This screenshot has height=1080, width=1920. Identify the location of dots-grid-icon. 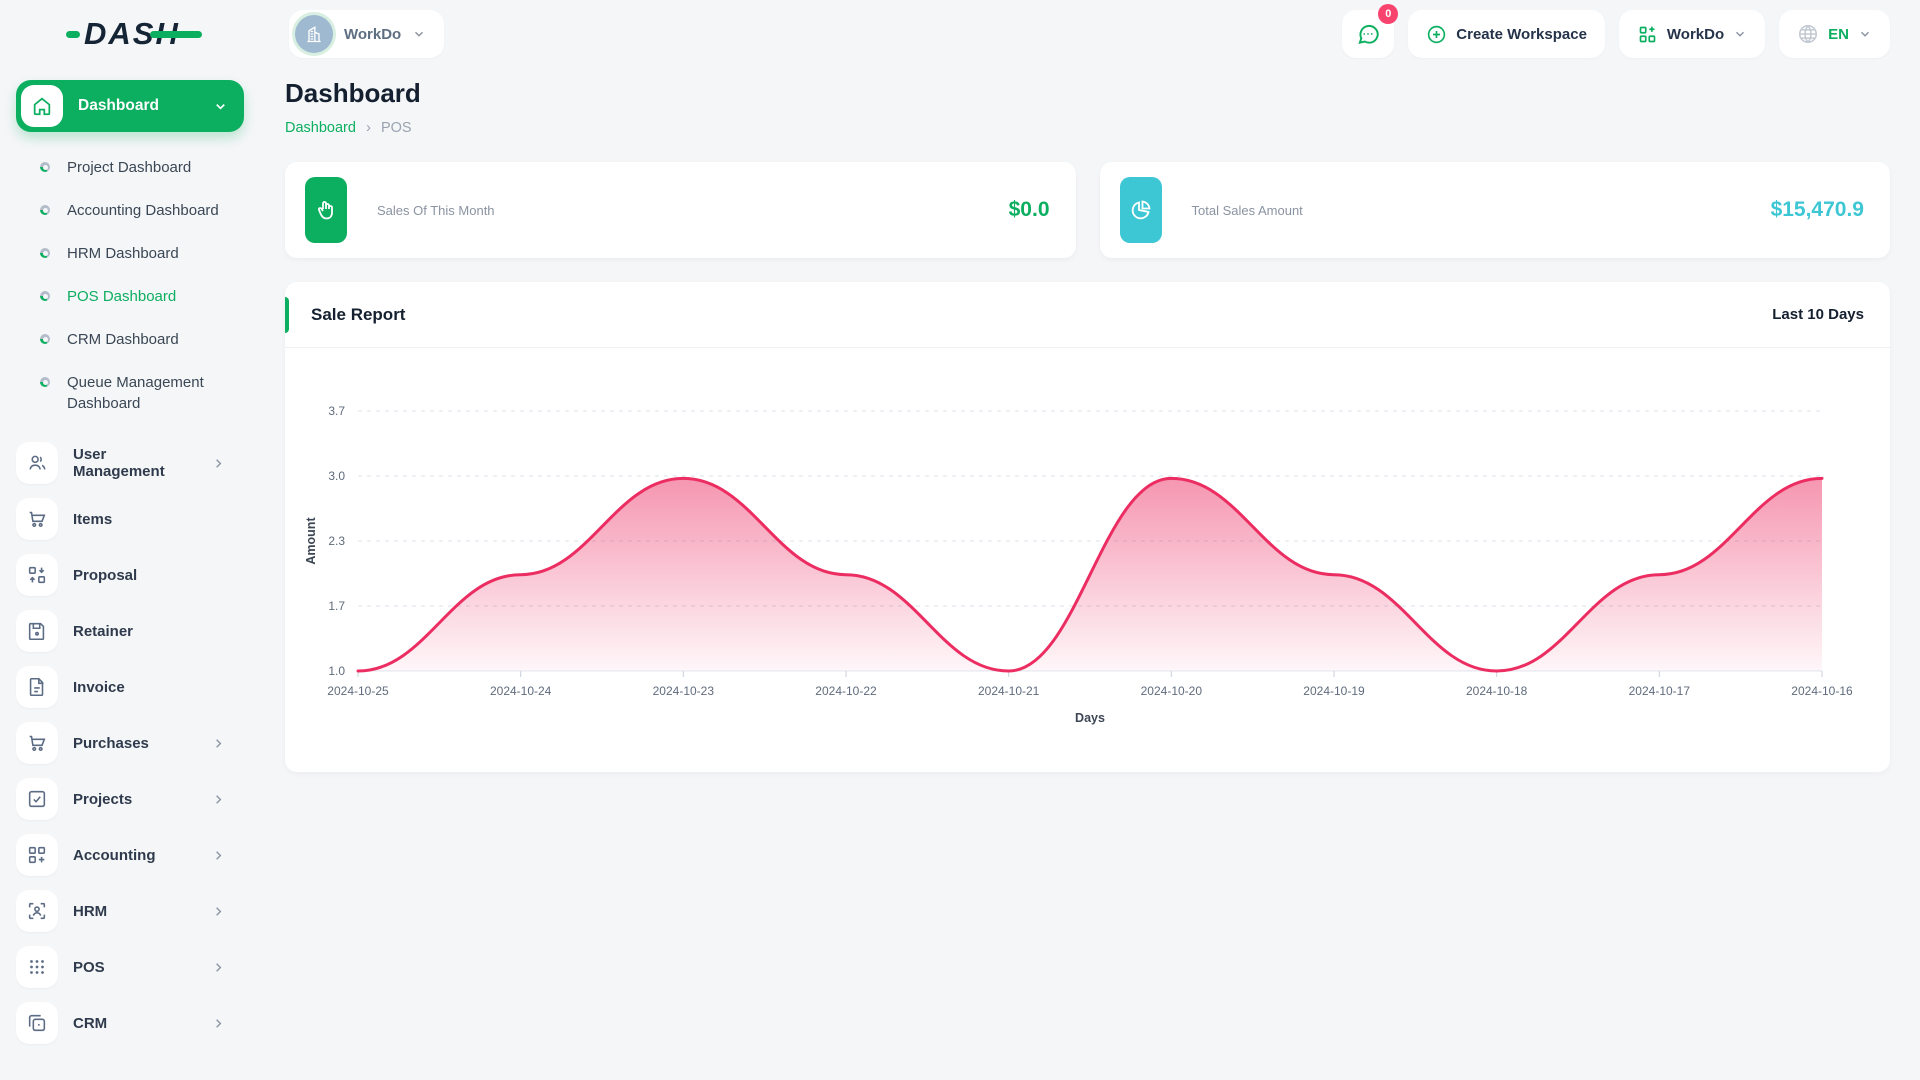
(37, 967).